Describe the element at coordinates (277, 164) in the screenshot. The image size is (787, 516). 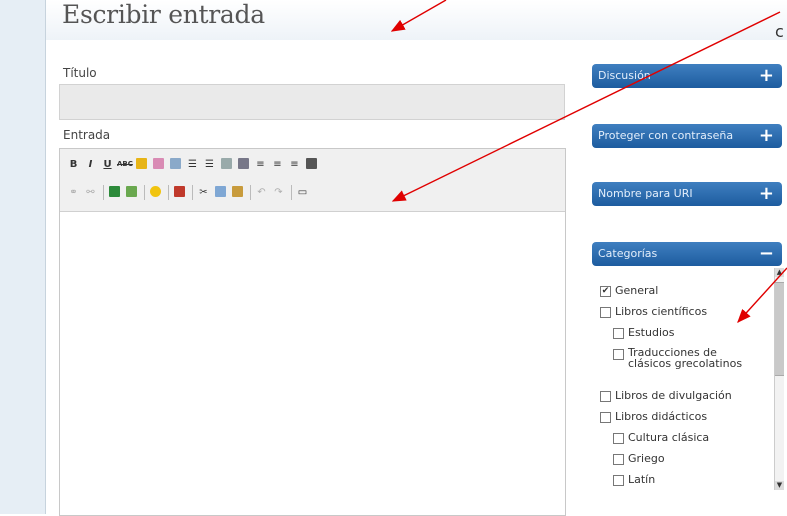
I see `align-center-icon: ≡` at that location.